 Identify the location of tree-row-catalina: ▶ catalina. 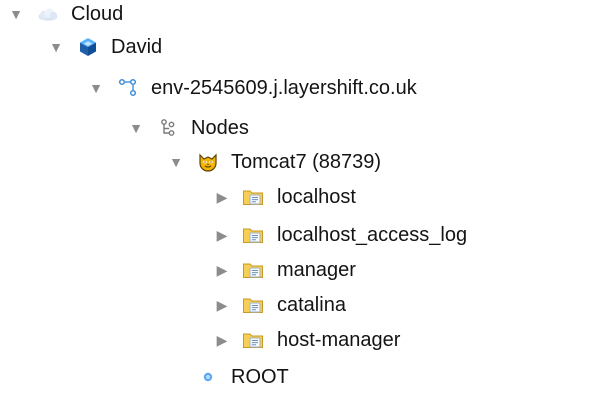
(279, 305).